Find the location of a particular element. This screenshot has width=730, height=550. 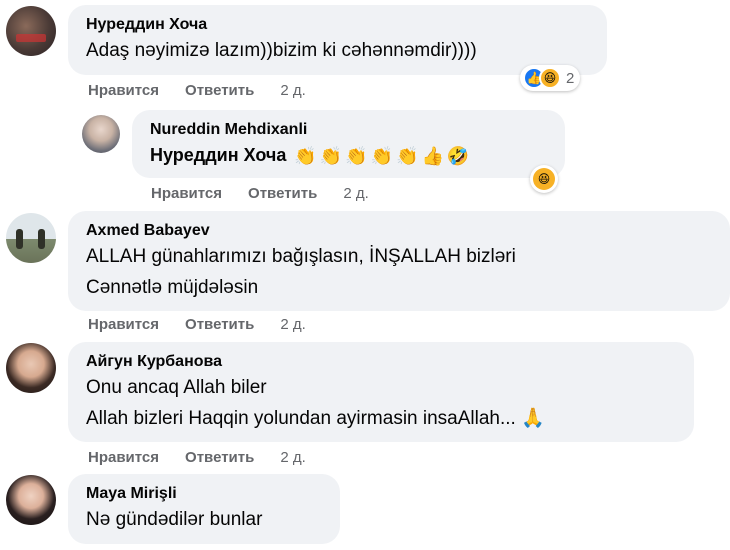

reaction-summary: 😆 is located at coordinates (544, 179).